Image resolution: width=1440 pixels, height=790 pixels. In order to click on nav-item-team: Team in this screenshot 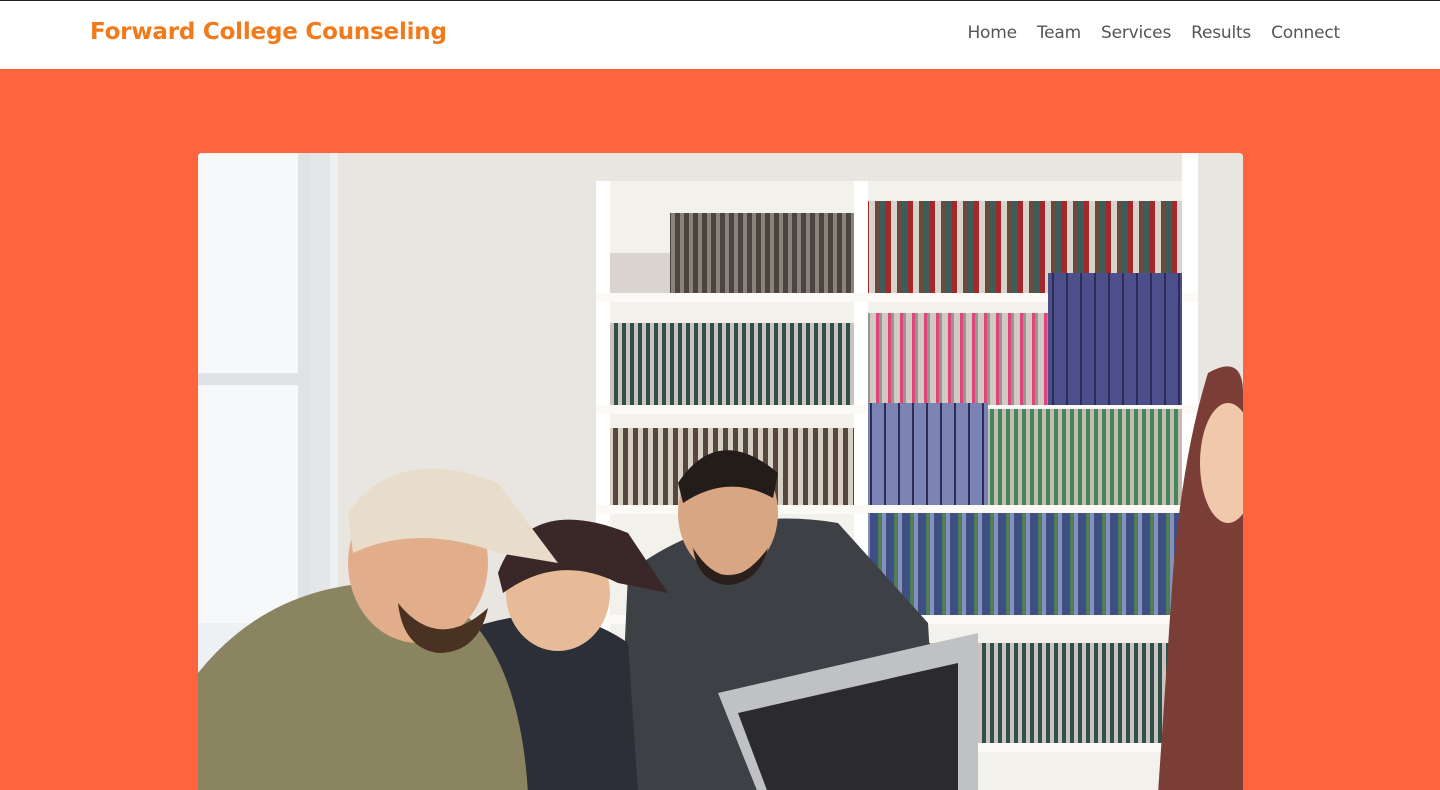, I will do `click(1059, 33)`.